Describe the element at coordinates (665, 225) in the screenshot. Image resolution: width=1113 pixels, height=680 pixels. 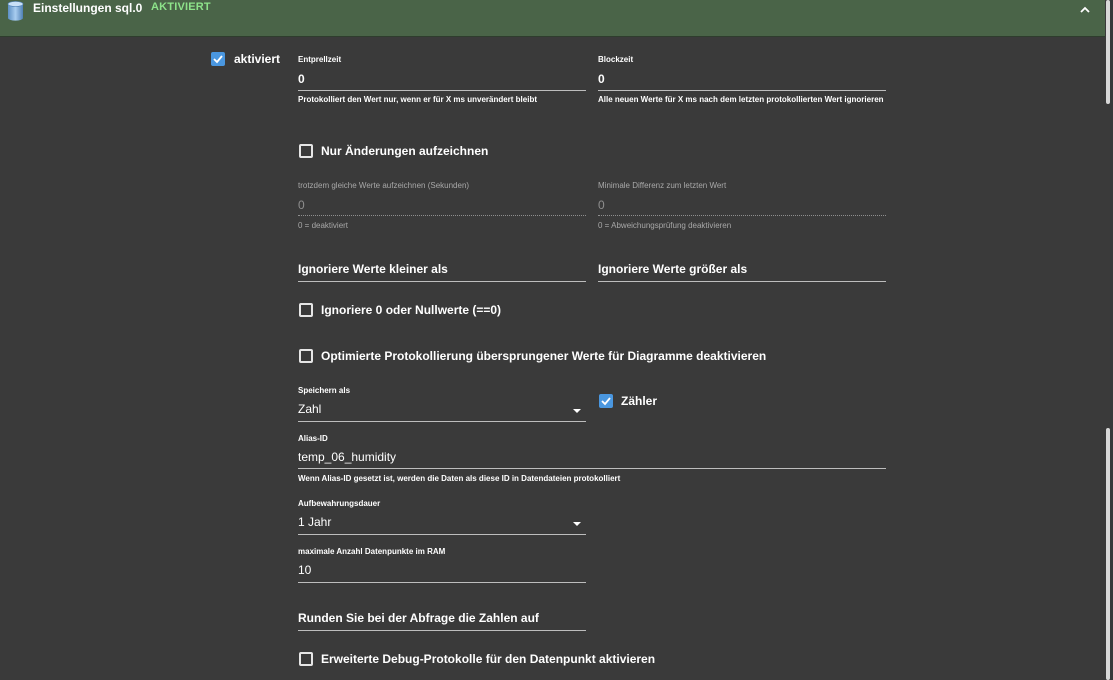
I see `min-diff-helper: 0 = Abweichungsprüfung deaktivieren` at that location.